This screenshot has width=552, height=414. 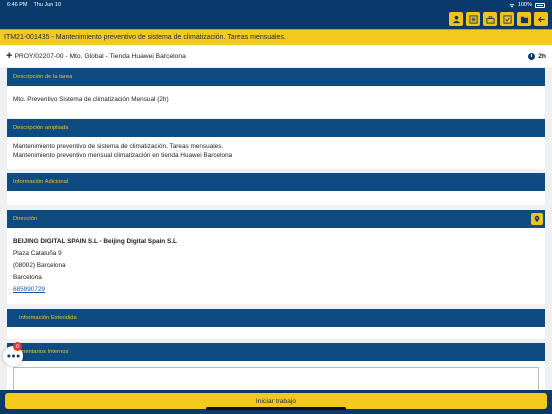 What do you see at coordinates (25, 219) in the screenshot?
I see `direccion-header-label: Dirección` at bounding box center [25, 219].